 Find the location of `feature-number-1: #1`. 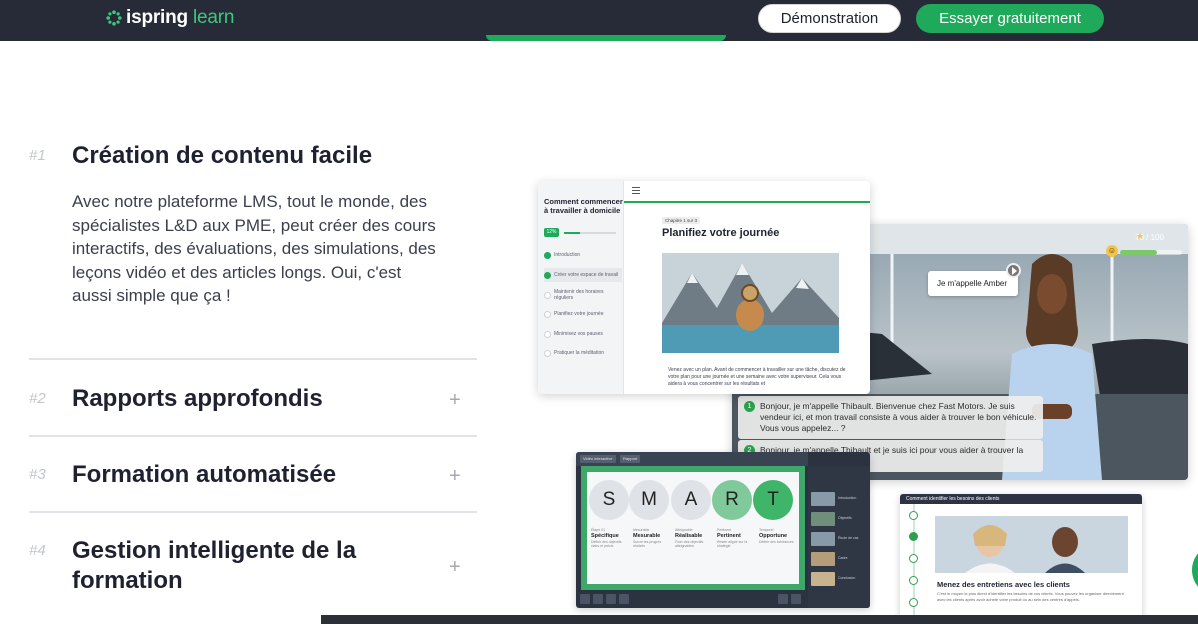

feature-number-1: #1 is located at coordinates (37, 155).